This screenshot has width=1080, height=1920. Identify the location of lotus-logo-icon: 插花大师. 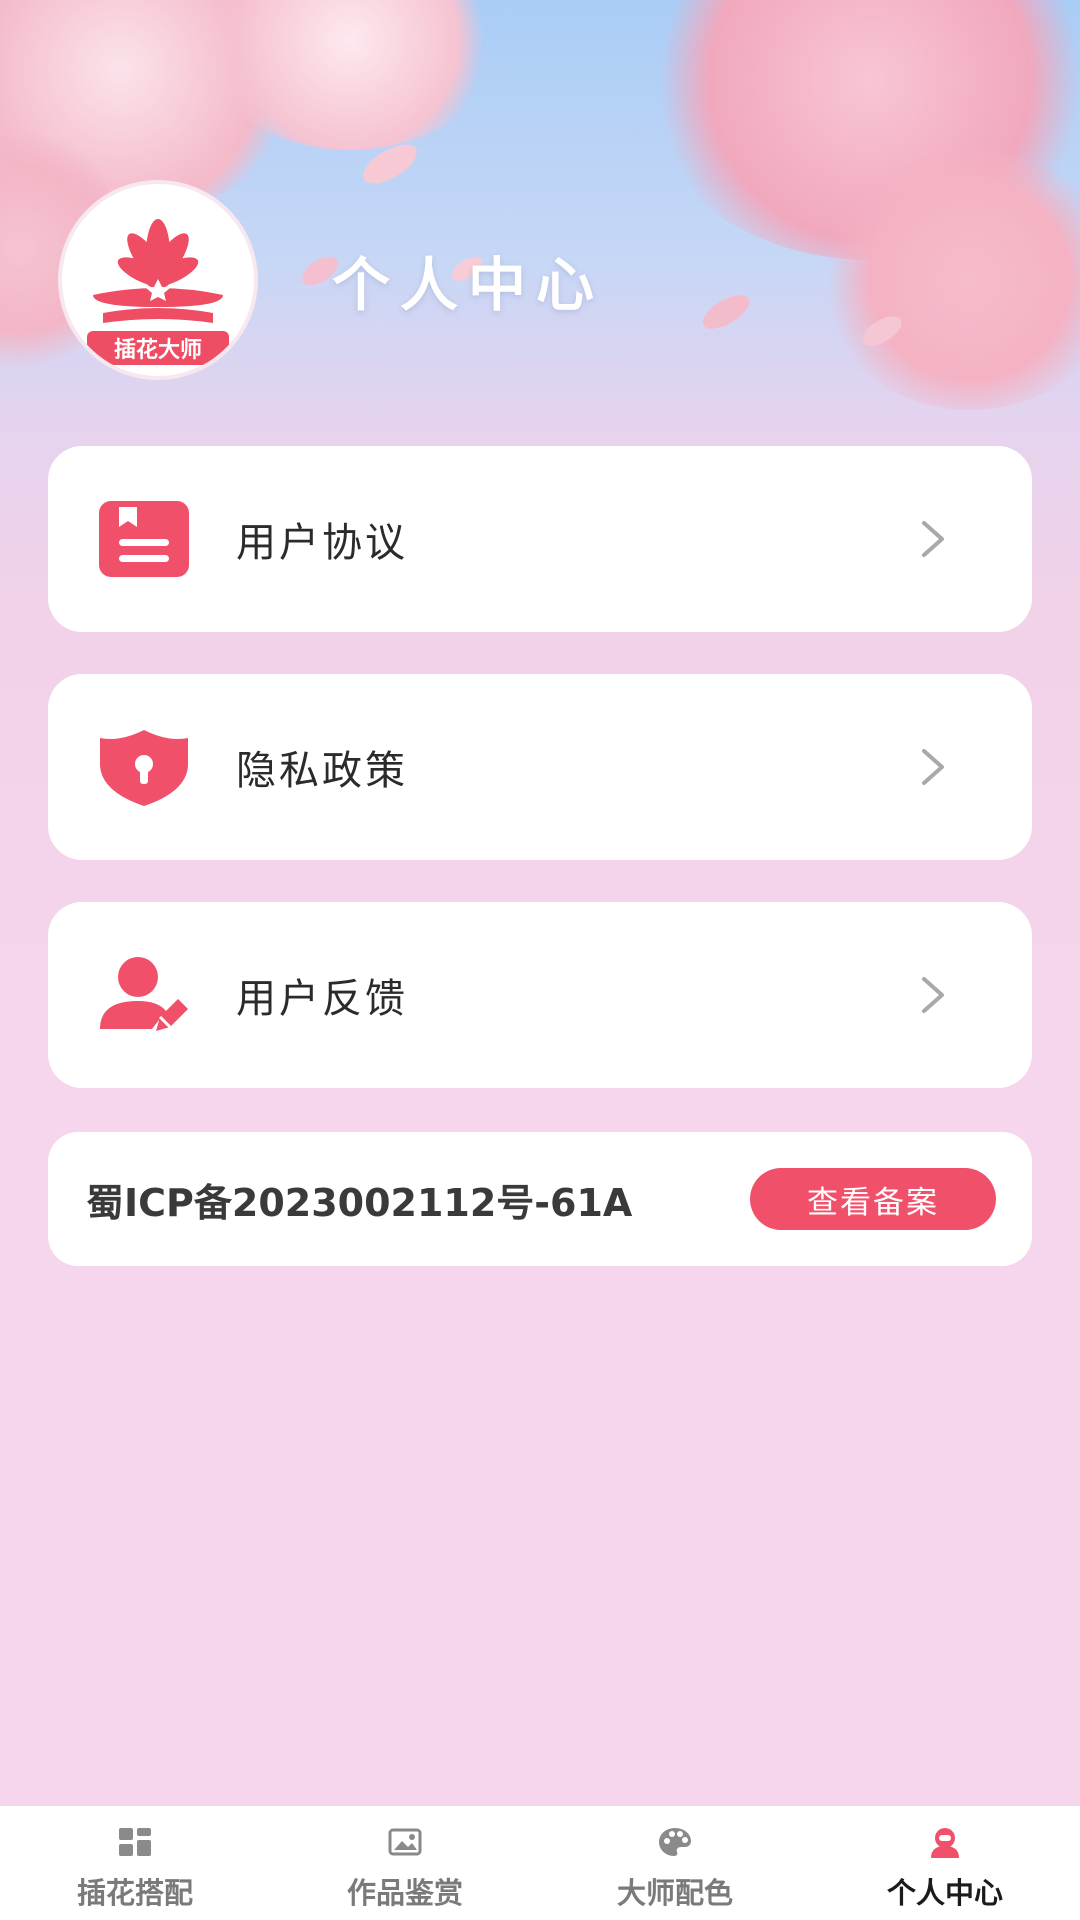
(158, 292).